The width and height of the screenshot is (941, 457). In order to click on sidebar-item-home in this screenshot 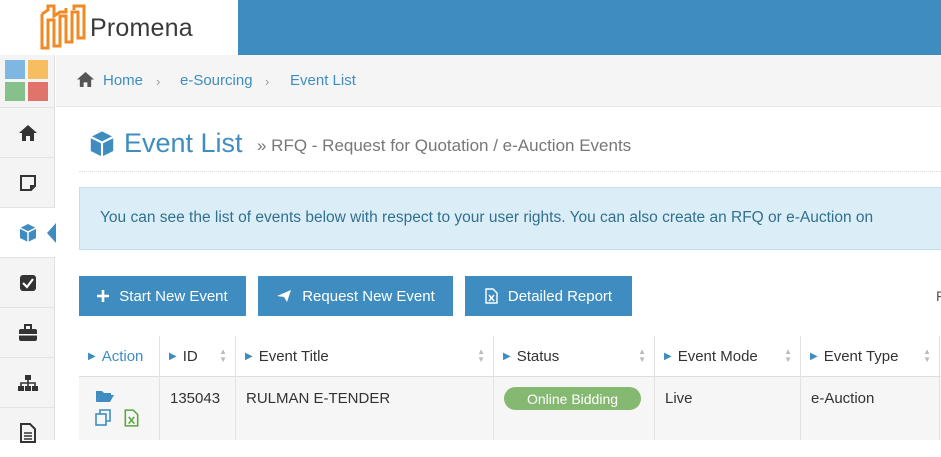, I will do `click(27, 132)`.